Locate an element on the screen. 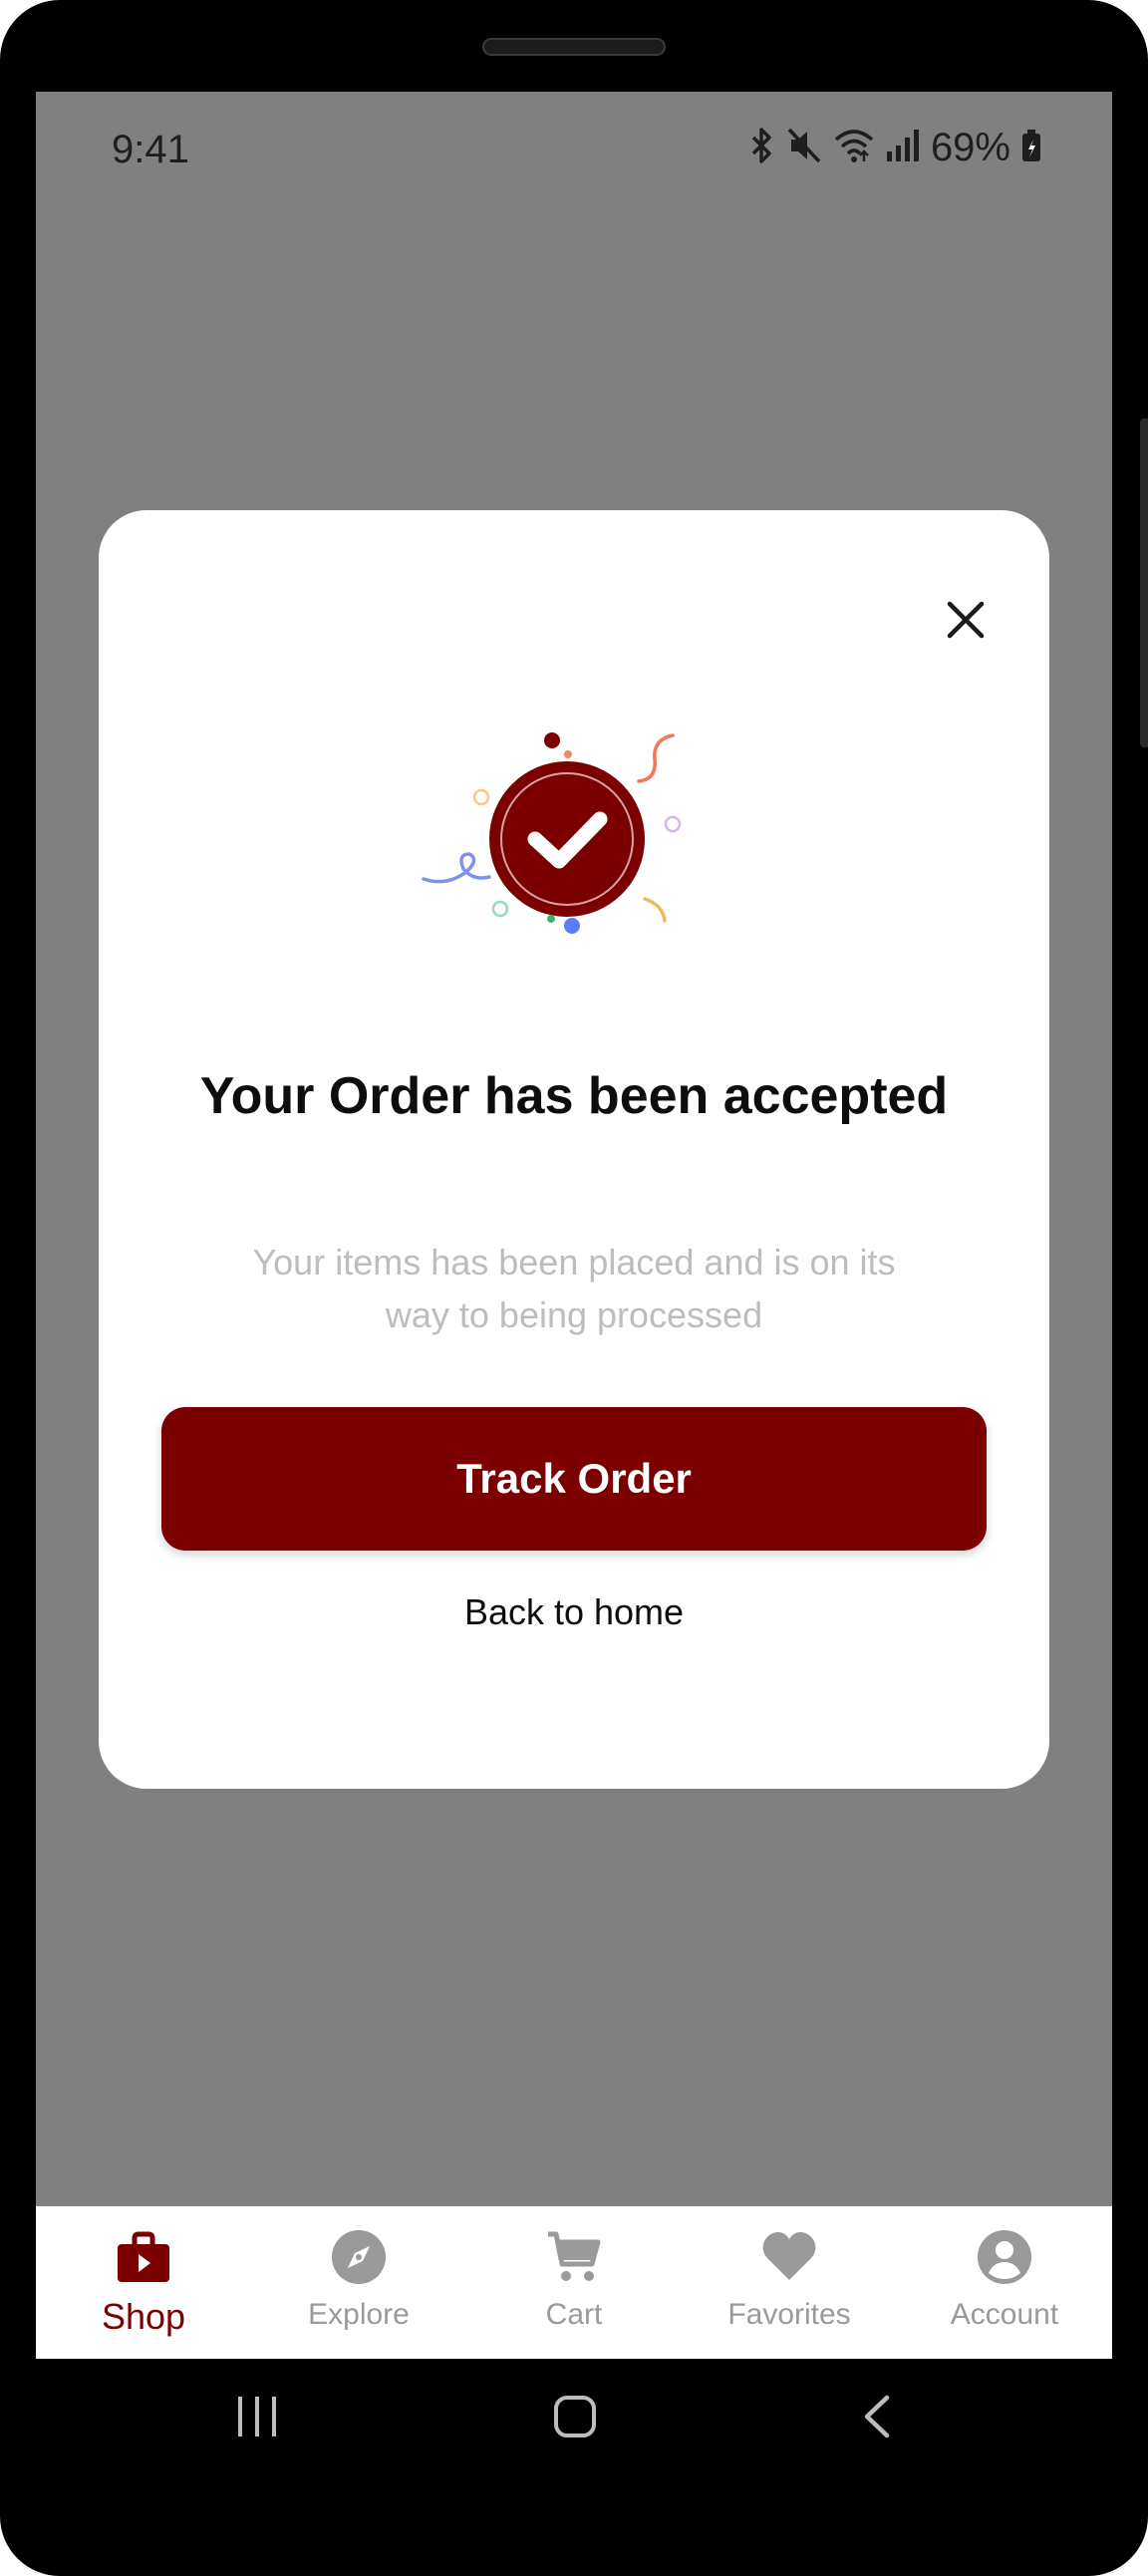 This screenshot has height=2576, width=1148. status-icons: 69% is located at coordinates (894, 148).